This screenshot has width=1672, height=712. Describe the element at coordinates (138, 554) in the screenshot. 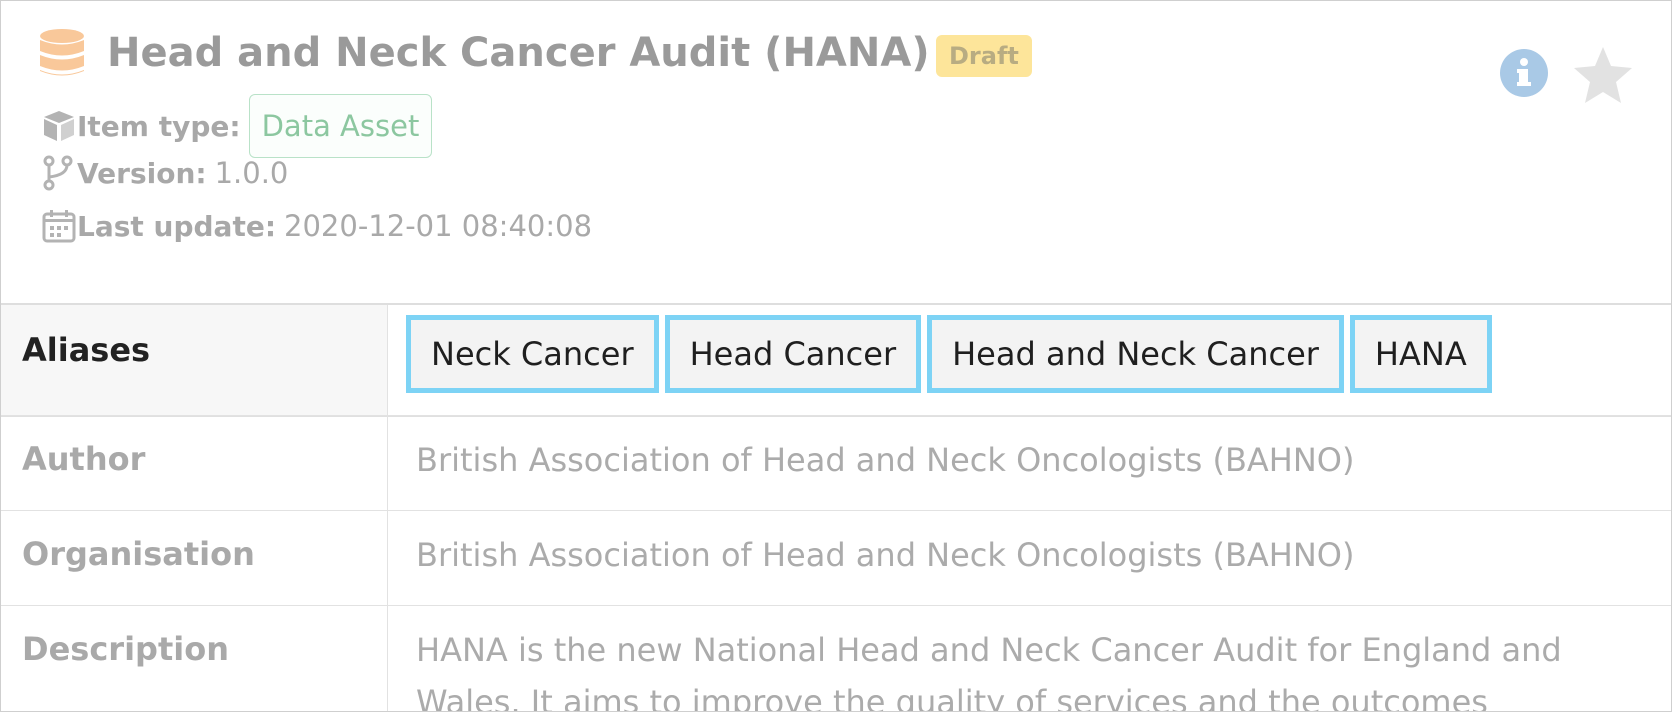

I see `organisation-label: Organisation` at that location.